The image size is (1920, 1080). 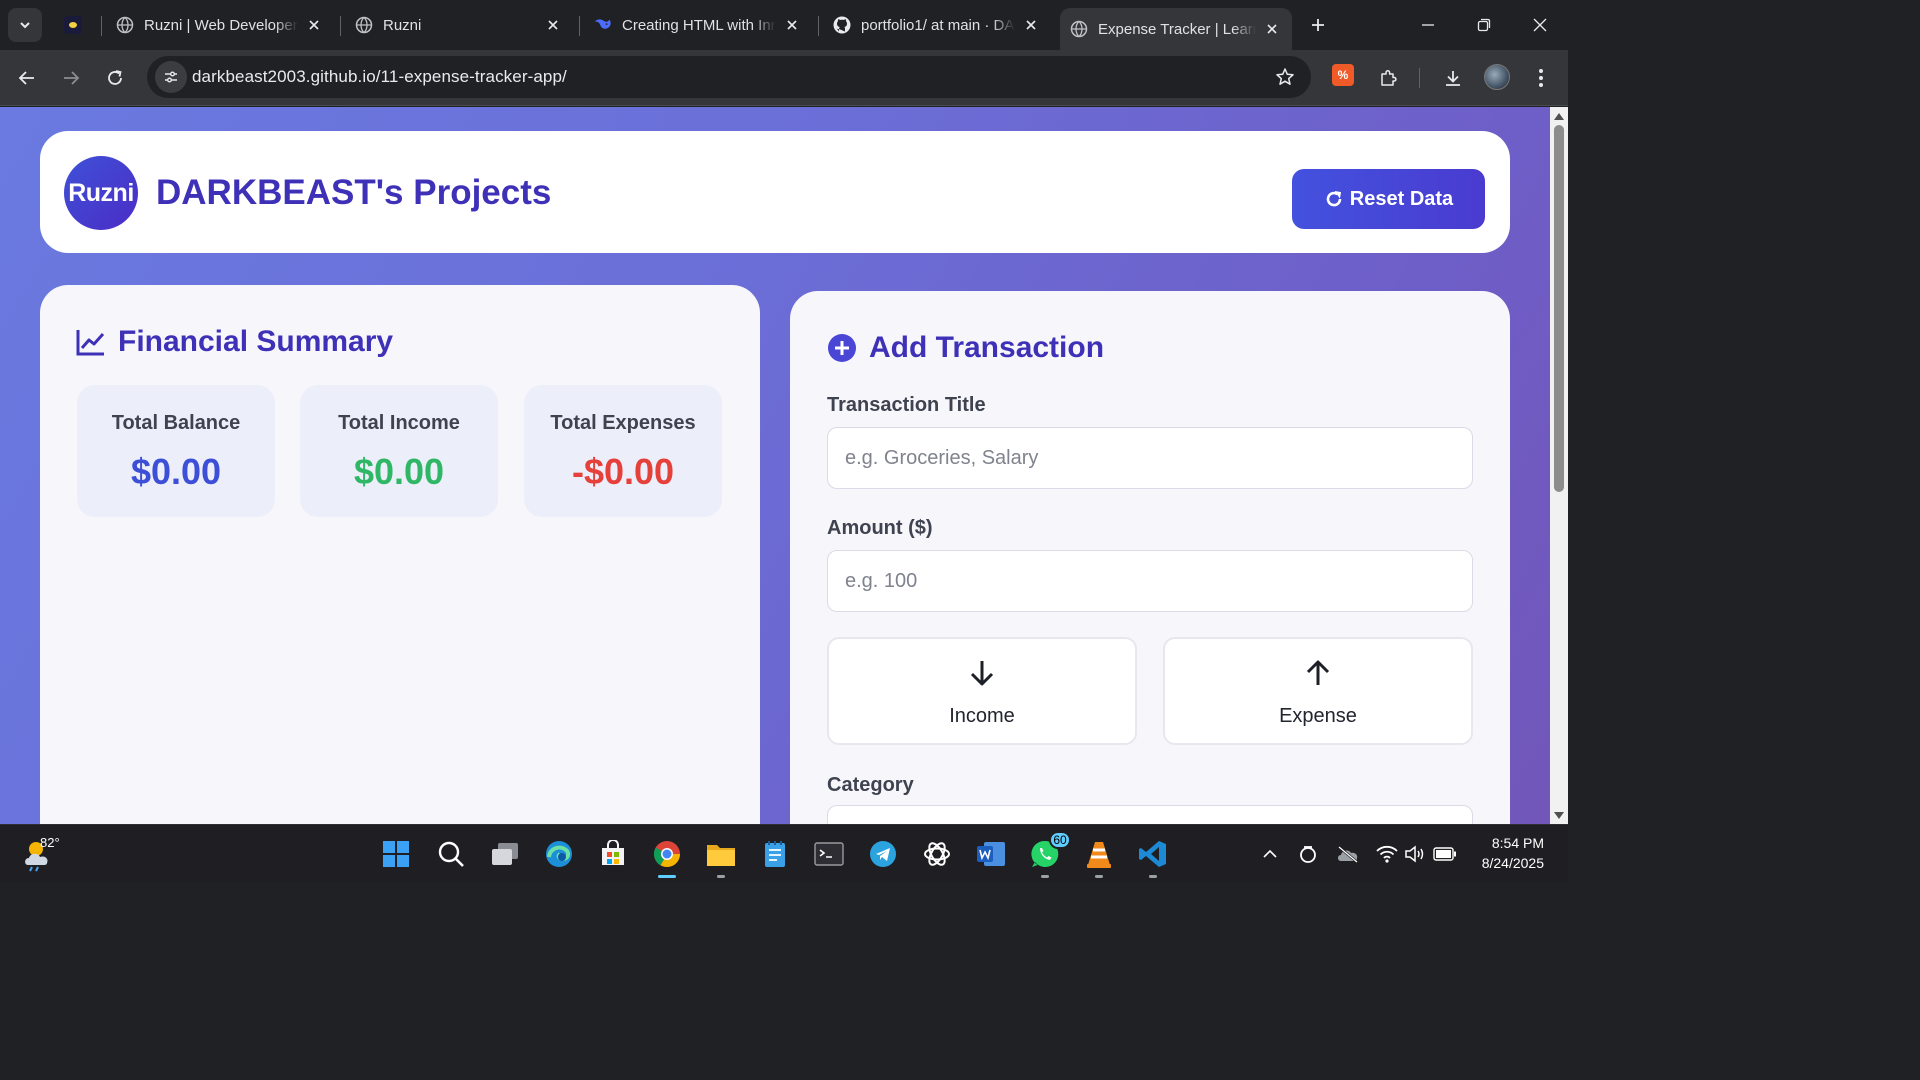 What do you see at coordinates (1318, 716) in the screenshot?
I see `expense-type-label: Expense` at bounding box center [1318, 716].